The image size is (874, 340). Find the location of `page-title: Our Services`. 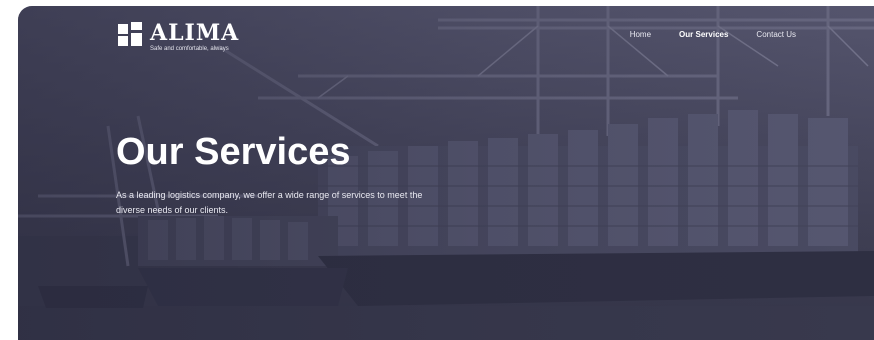

page-title: Our Services is located at coordinates (233, 152).